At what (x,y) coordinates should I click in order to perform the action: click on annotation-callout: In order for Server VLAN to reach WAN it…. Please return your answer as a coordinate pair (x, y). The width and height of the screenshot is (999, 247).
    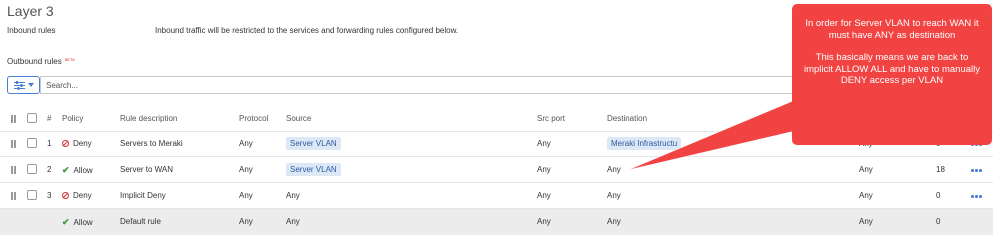
    Looking at the image, I should click on (892, 74).